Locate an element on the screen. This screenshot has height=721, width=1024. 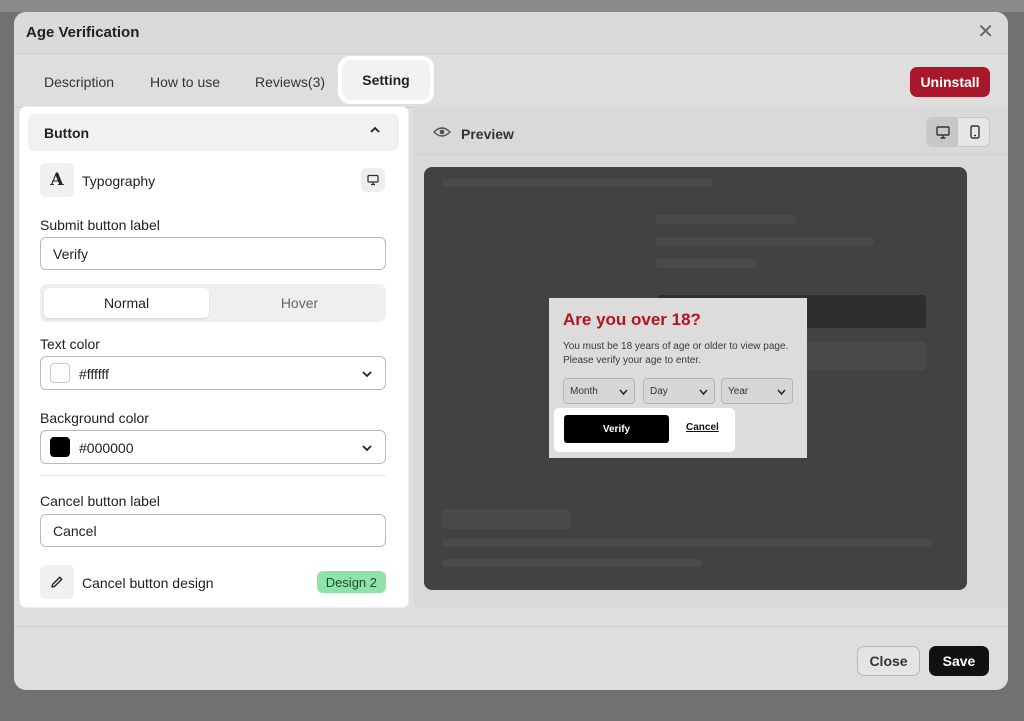
bg-color-value: #000000 is located at coordinates (106, 448).